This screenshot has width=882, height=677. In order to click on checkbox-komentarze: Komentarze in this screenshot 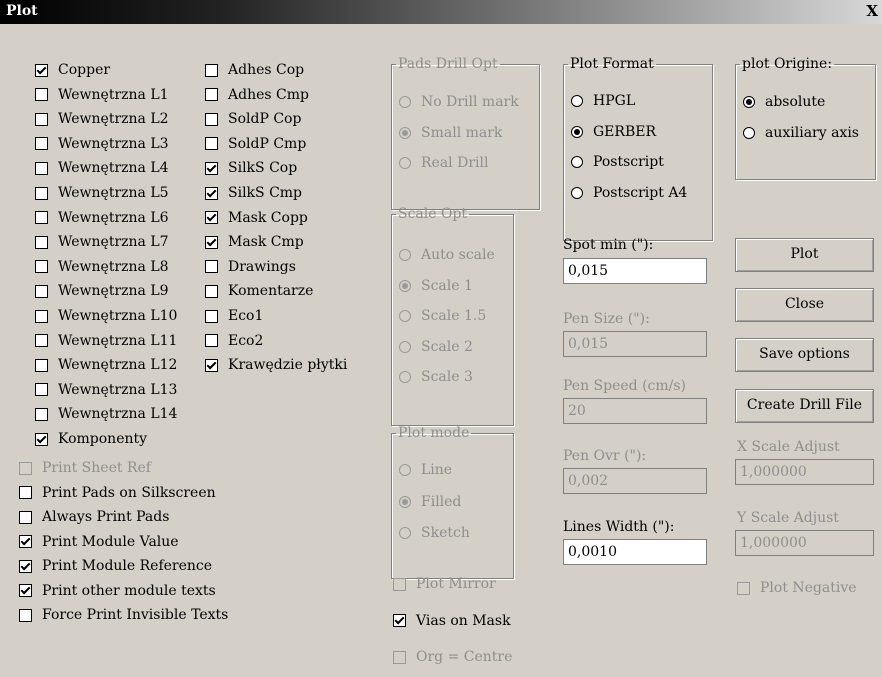, I will do `click(259, 291)`.